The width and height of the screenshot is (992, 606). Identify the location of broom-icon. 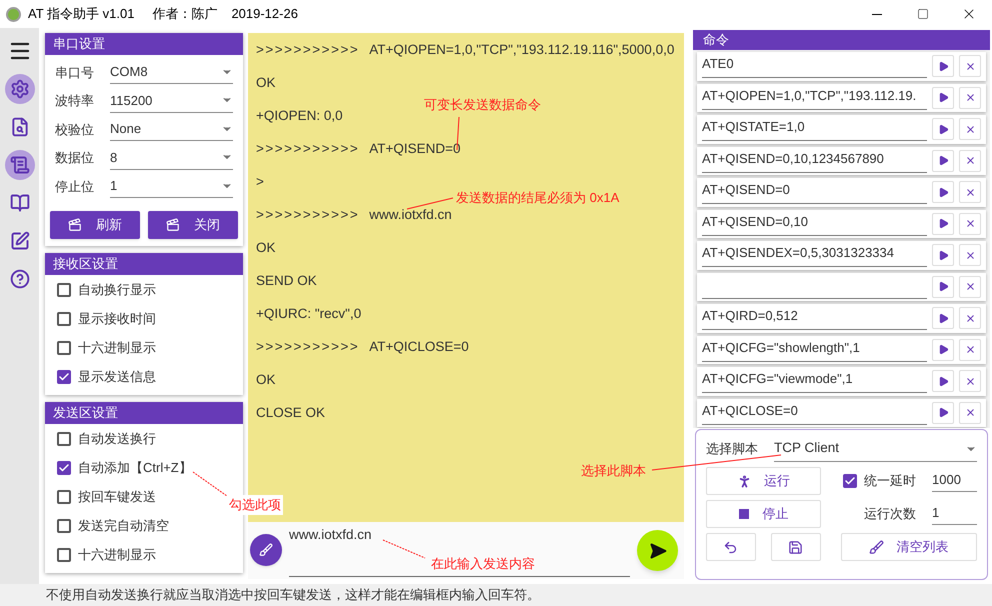
(266, 550).